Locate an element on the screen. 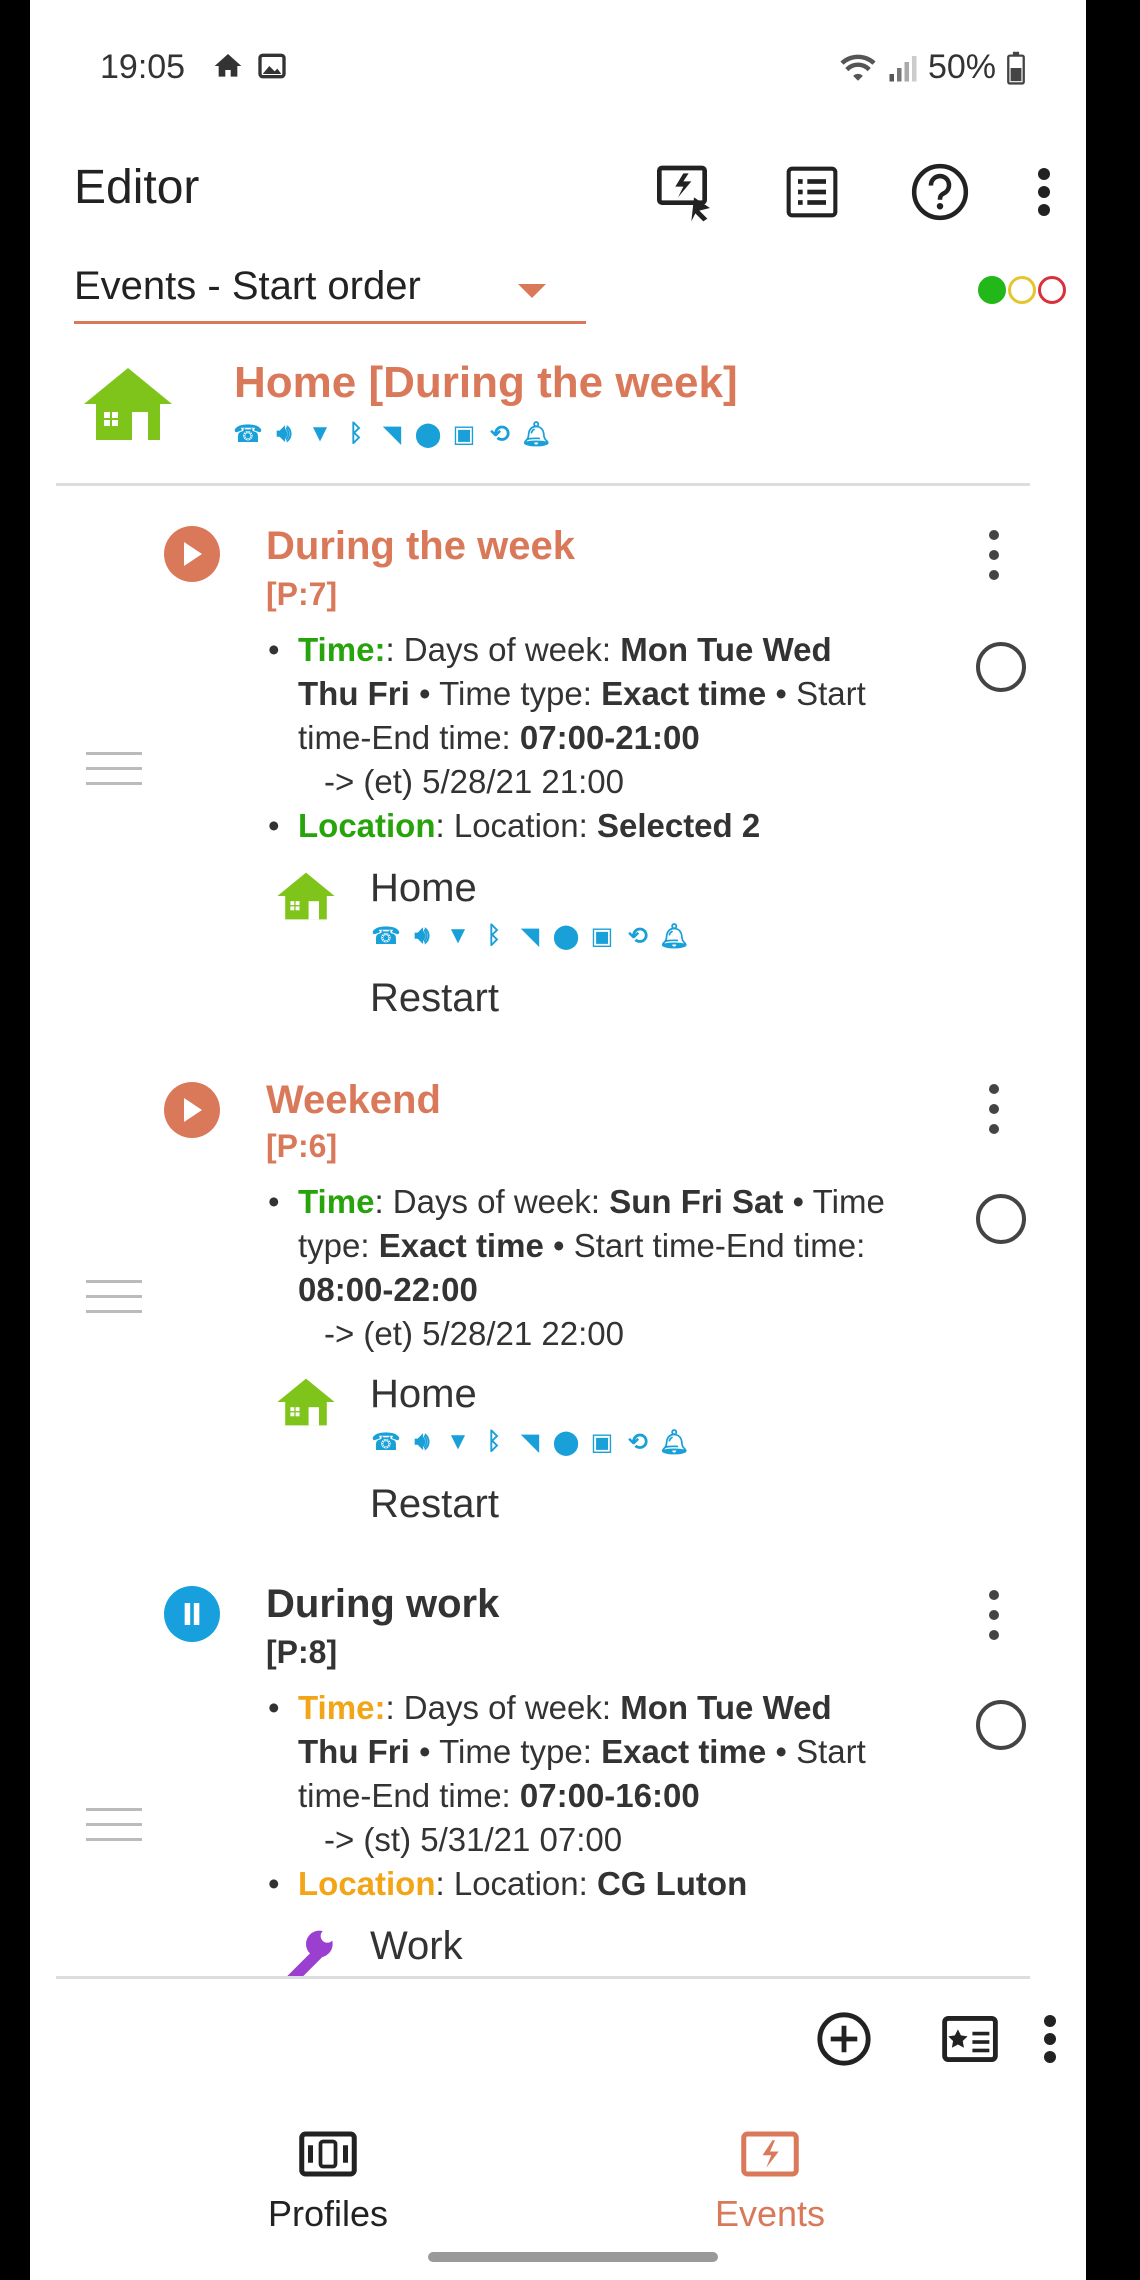  more-vert-icon is located at coordinates (1044, 192).